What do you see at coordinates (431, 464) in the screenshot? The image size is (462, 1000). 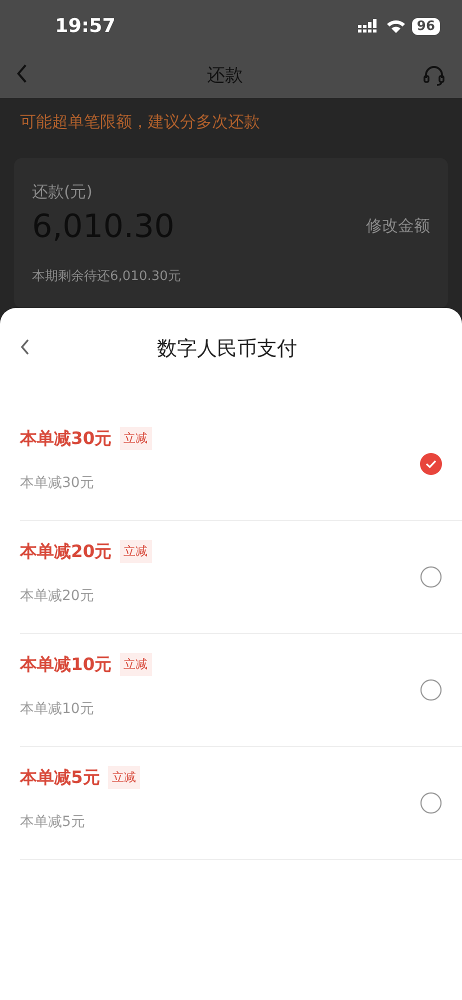 I see `checked-radio` at bounding box center [431, 464].